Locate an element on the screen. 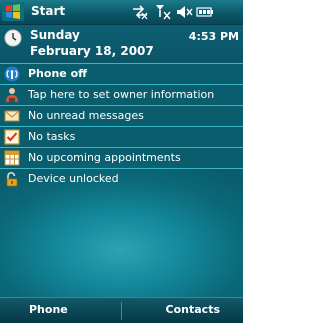 The width and height of the screenshot is (320, 323). windows-start-icon is located at coordinates (13, 11).